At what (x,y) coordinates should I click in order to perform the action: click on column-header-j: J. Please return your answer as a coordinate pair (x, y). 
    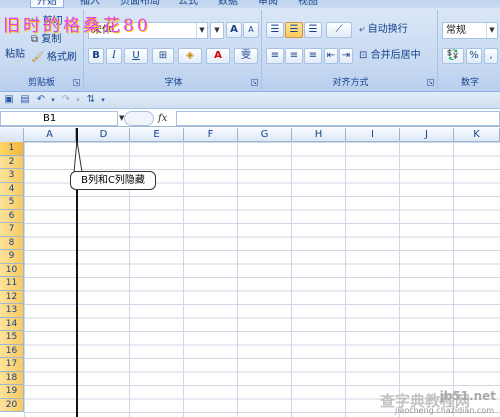
    Looking at the image, I should click on (427, 135).